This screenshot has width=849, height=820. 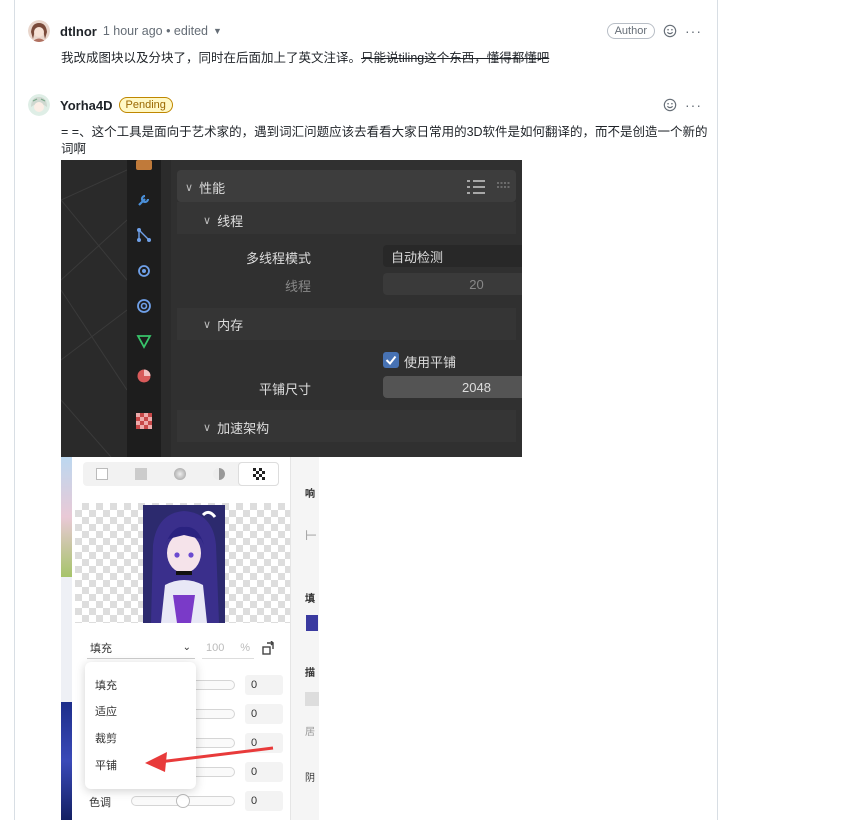 What do you see at coordinates (141, 648) in the screenshot?
I see `fill-mode-select: 填充 ⌄` at bounding box center [141, 648].